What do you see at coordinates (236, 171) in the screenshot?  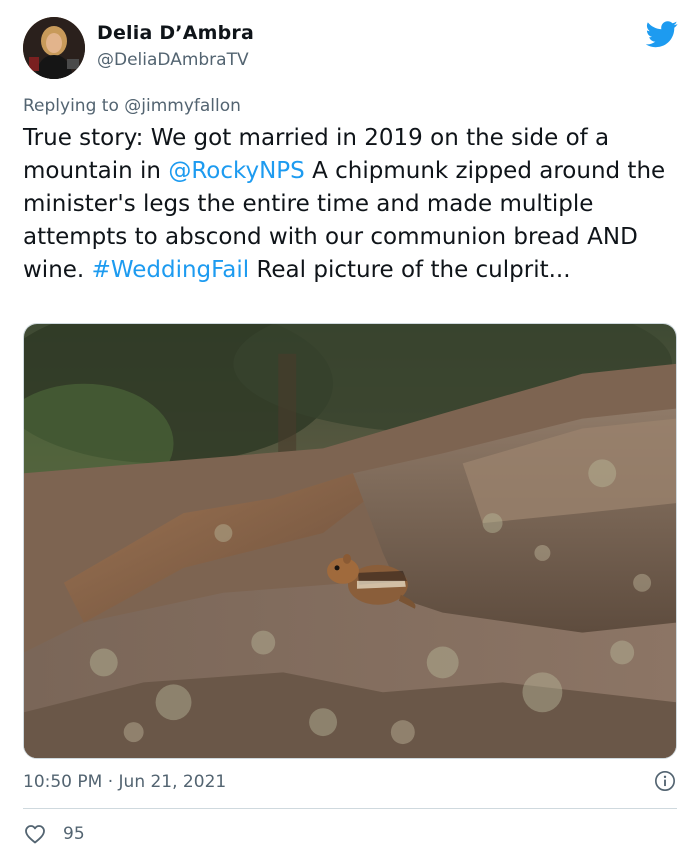 I see `mention-link: @RockyNPS` at bounding box center [236, 171].